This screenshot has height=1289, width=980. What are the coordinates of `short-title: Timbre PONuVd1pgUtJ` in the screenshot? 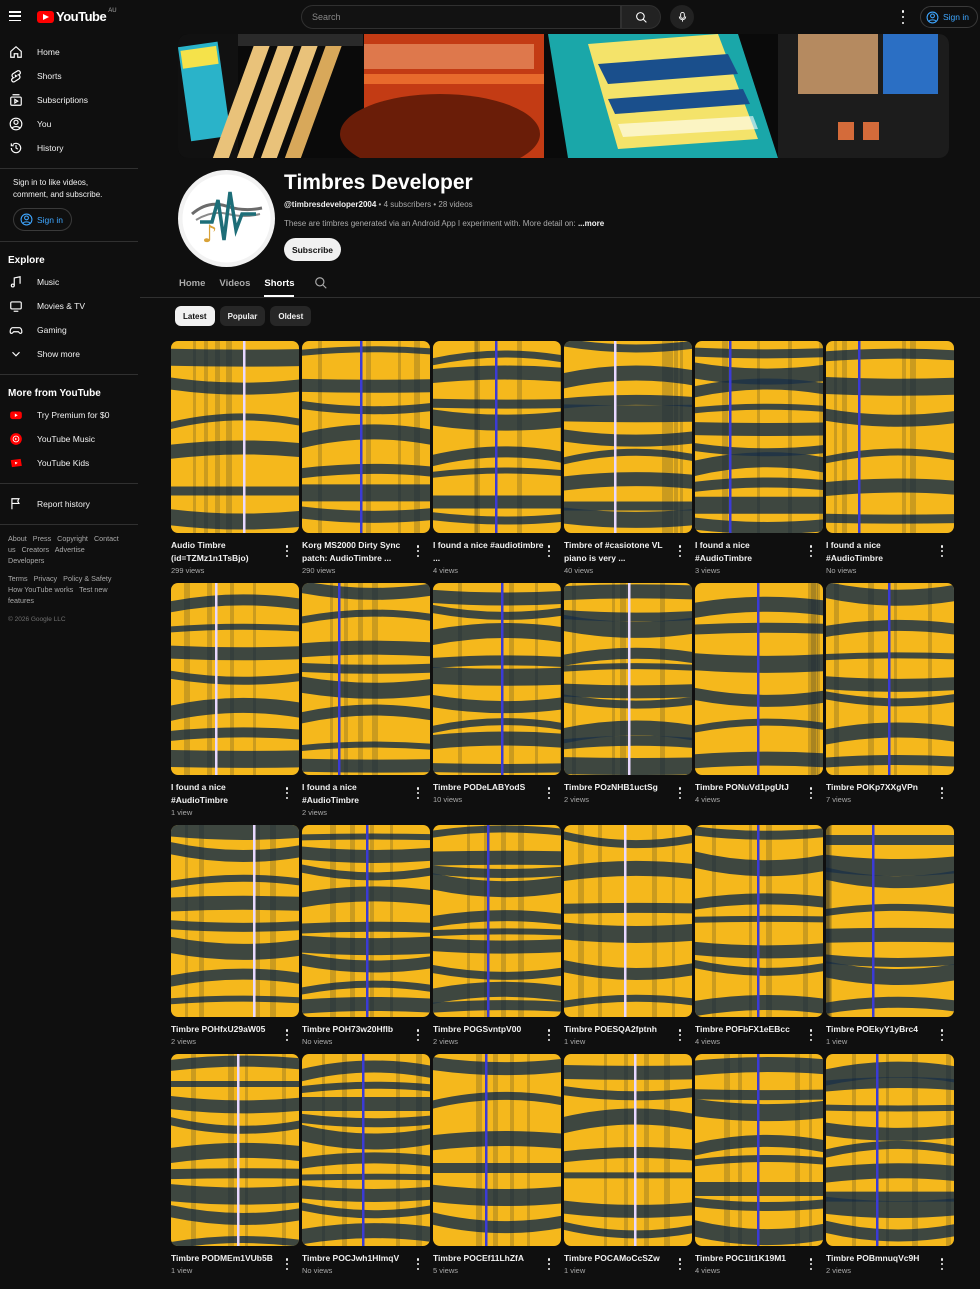 It's located at (751, 787).